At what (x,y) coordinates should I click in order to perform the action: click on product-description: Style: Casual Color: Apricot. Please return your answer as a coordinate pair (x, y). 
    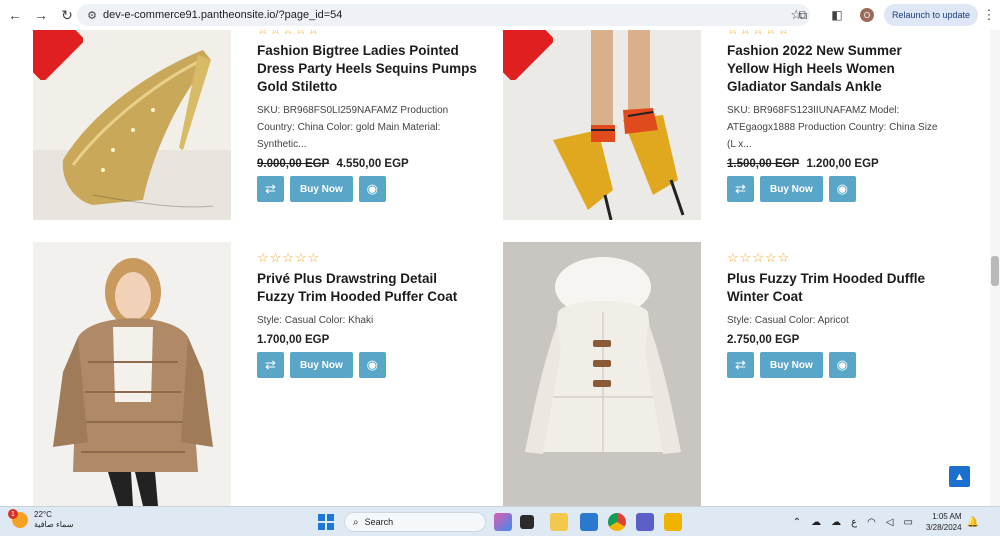
    Looking at the image, I should click on (788, 320).